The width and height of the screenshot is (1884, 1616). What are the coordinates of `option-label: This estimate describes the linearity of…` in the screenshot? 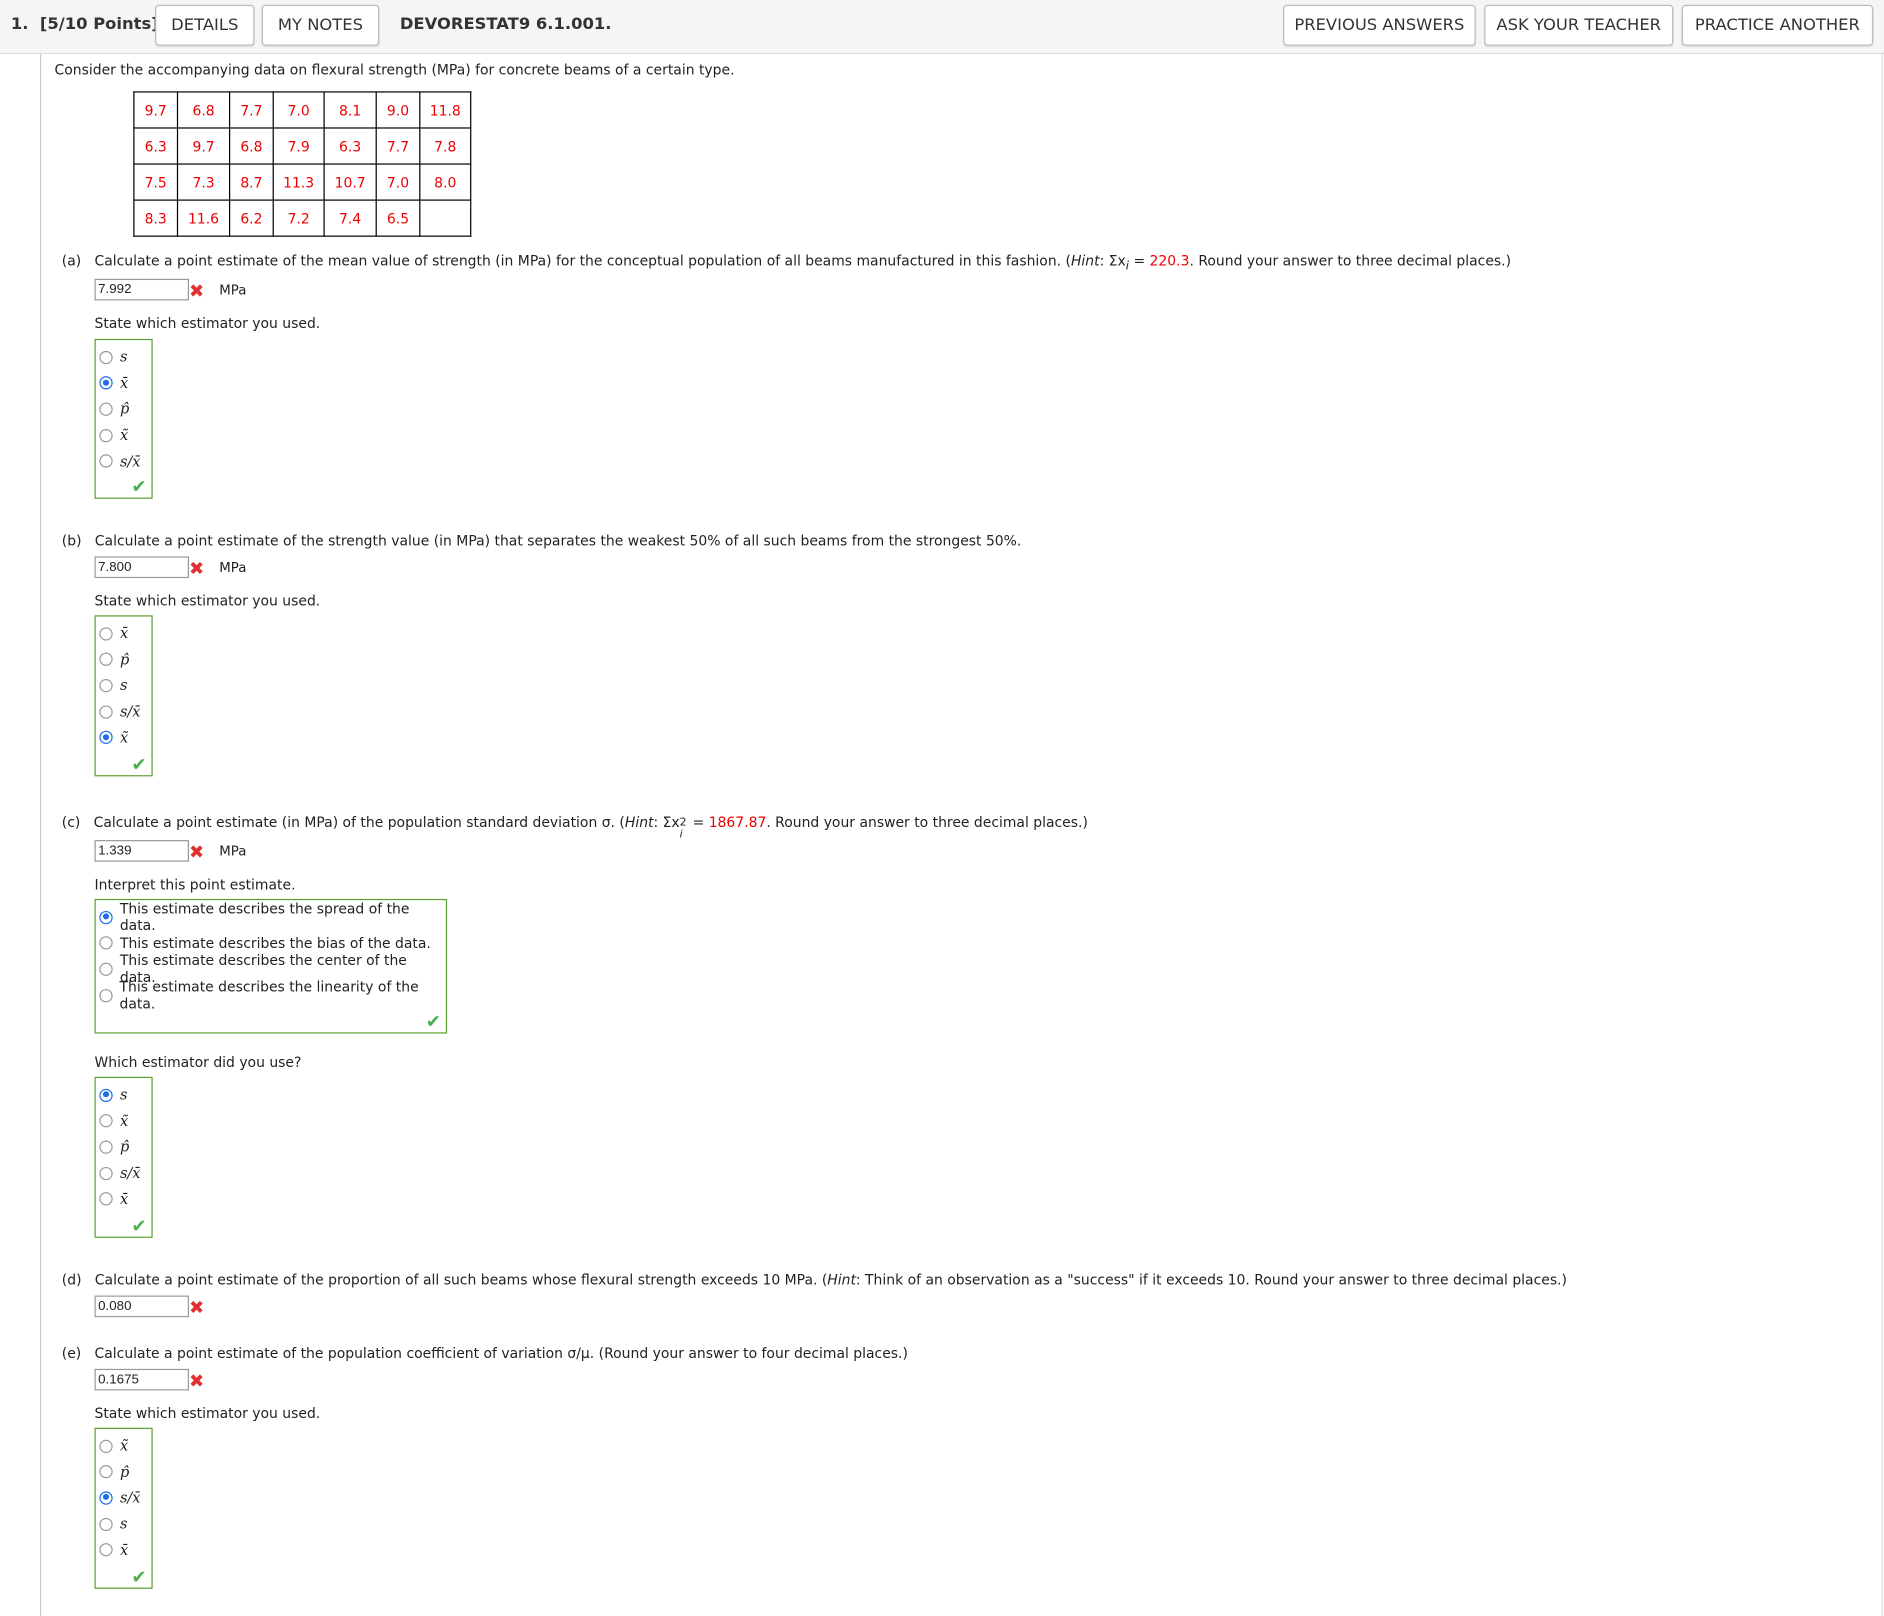 It's located at (269, 995).